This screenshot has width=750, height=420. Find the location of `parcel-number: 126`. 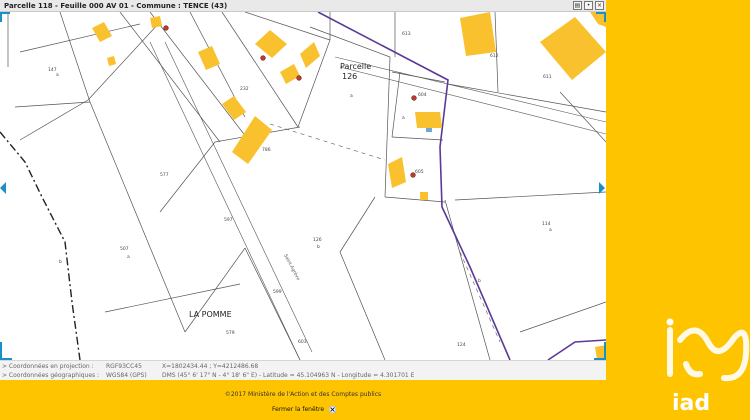

parcel-number: 126 is located at coordinates (317, 240).